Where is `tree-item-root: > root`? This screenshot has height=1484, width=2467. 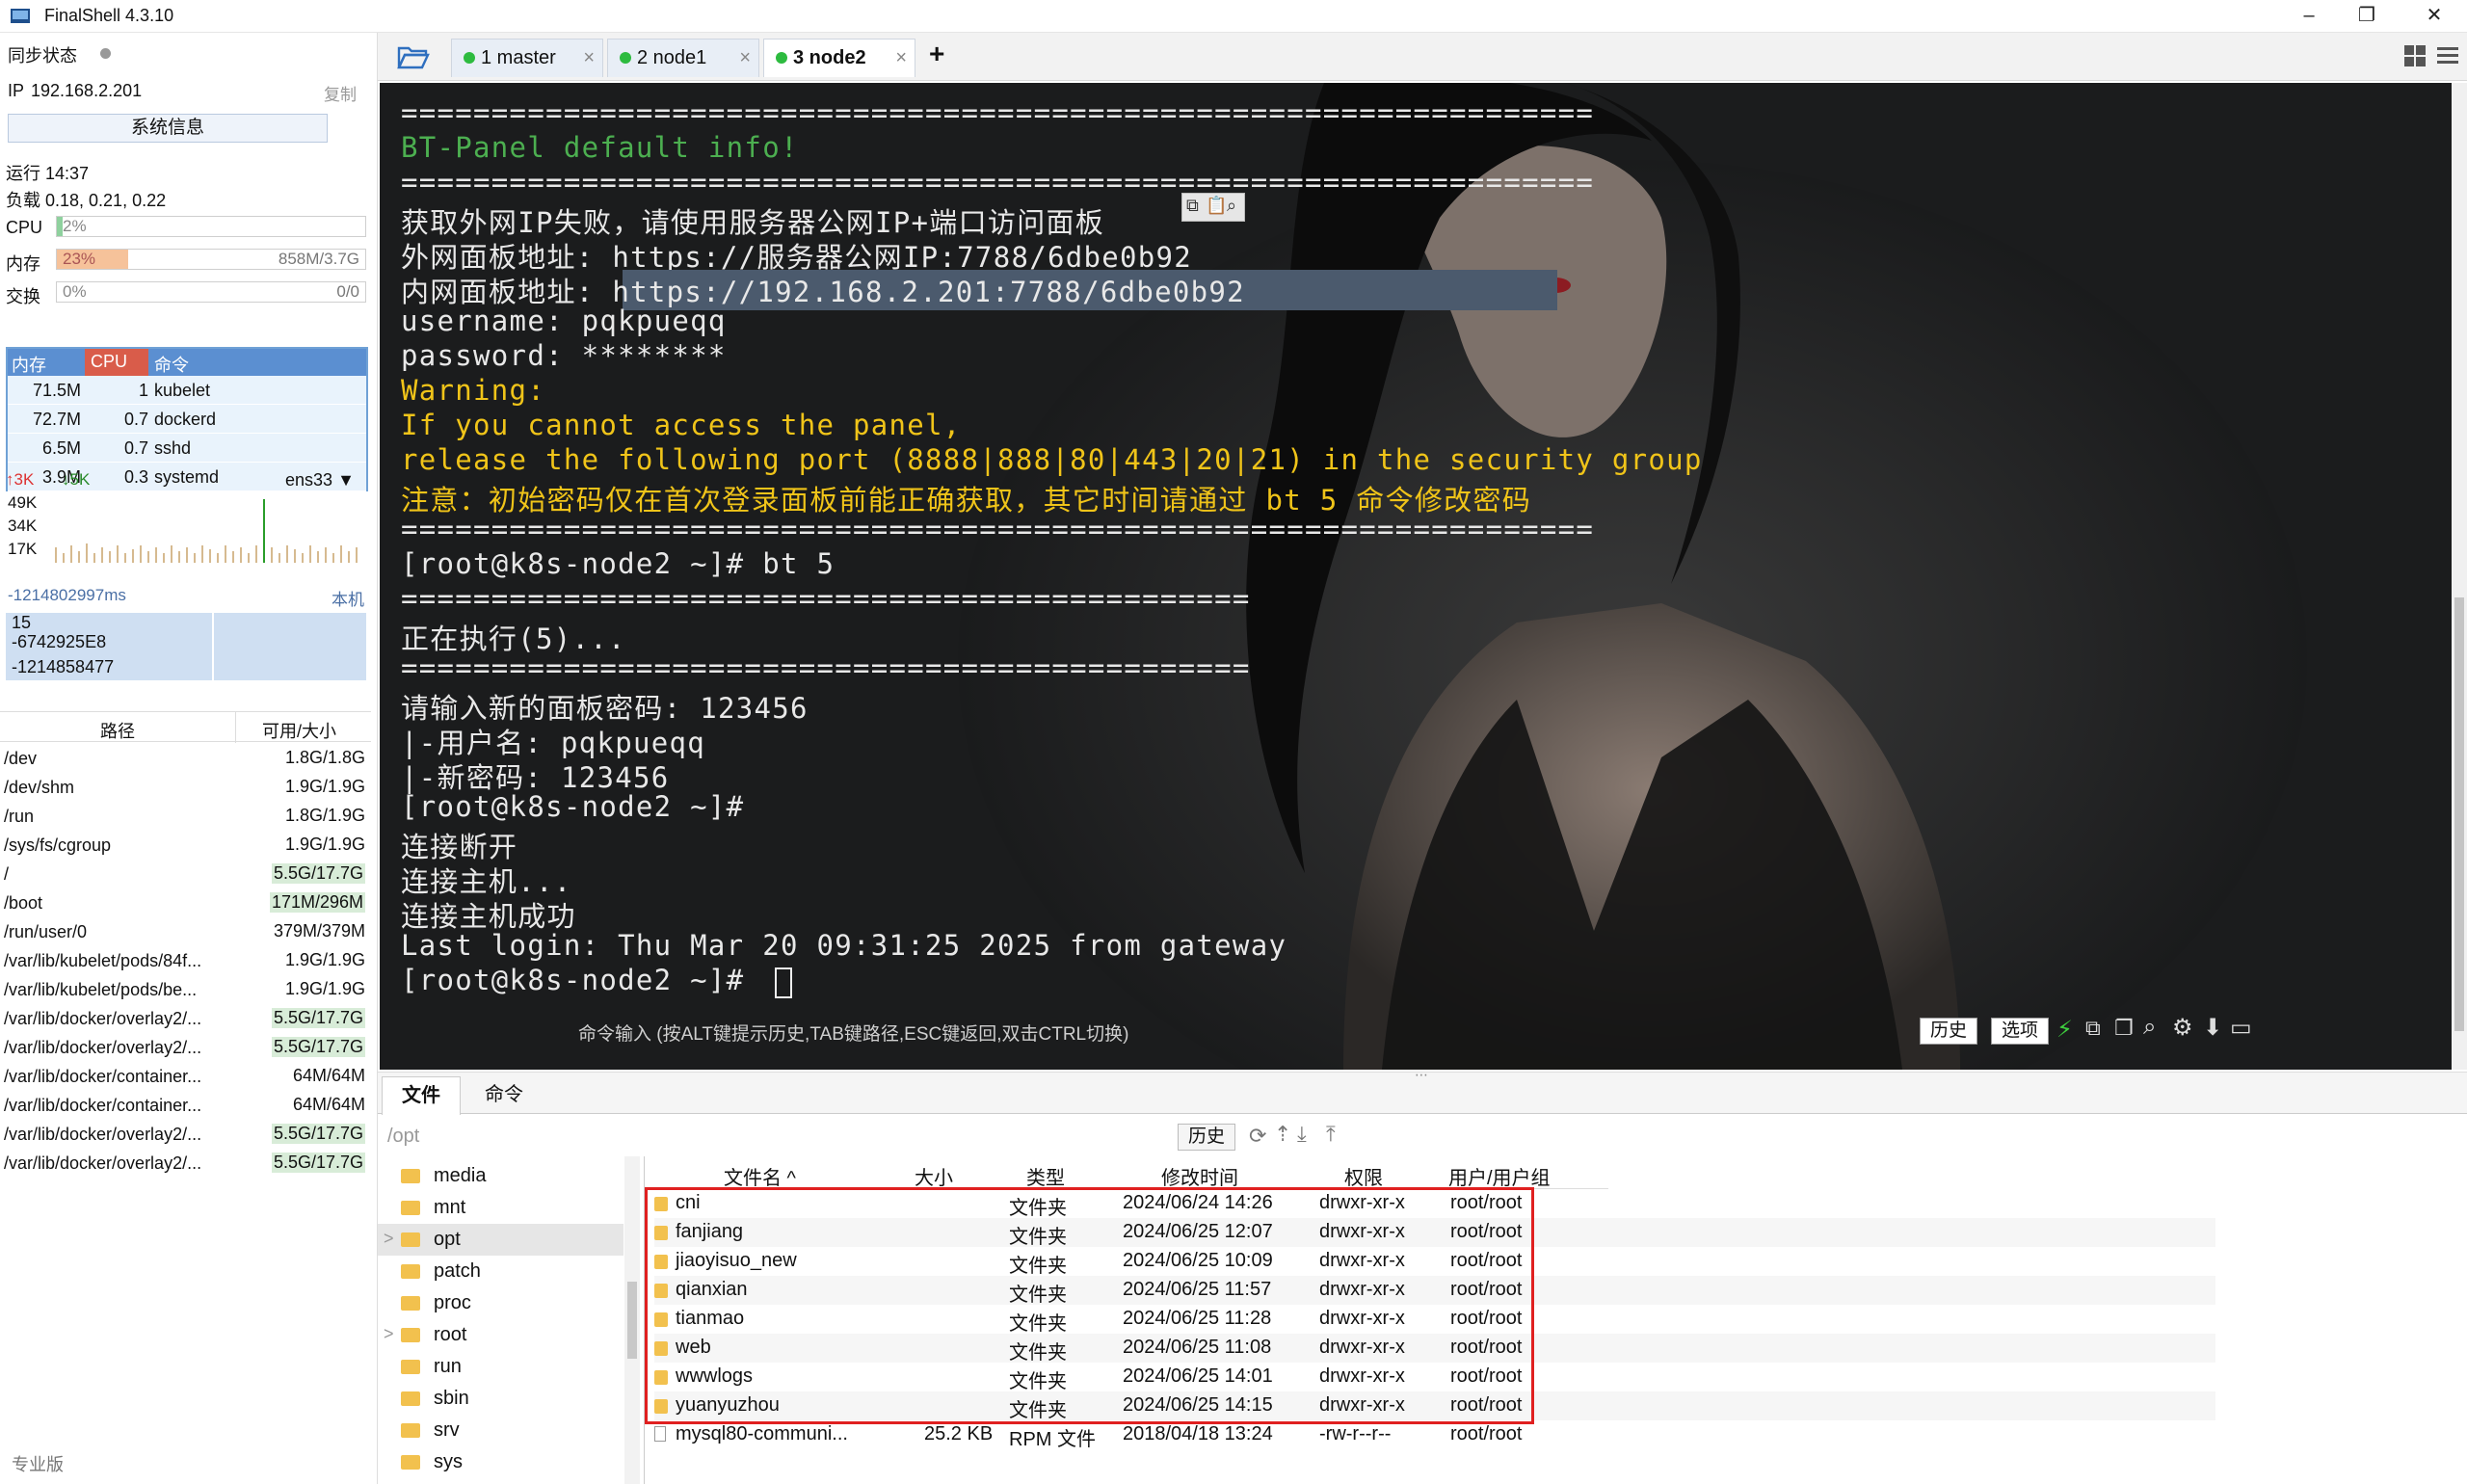 tree-item-root: > root is located at coordinates (500, 1335).